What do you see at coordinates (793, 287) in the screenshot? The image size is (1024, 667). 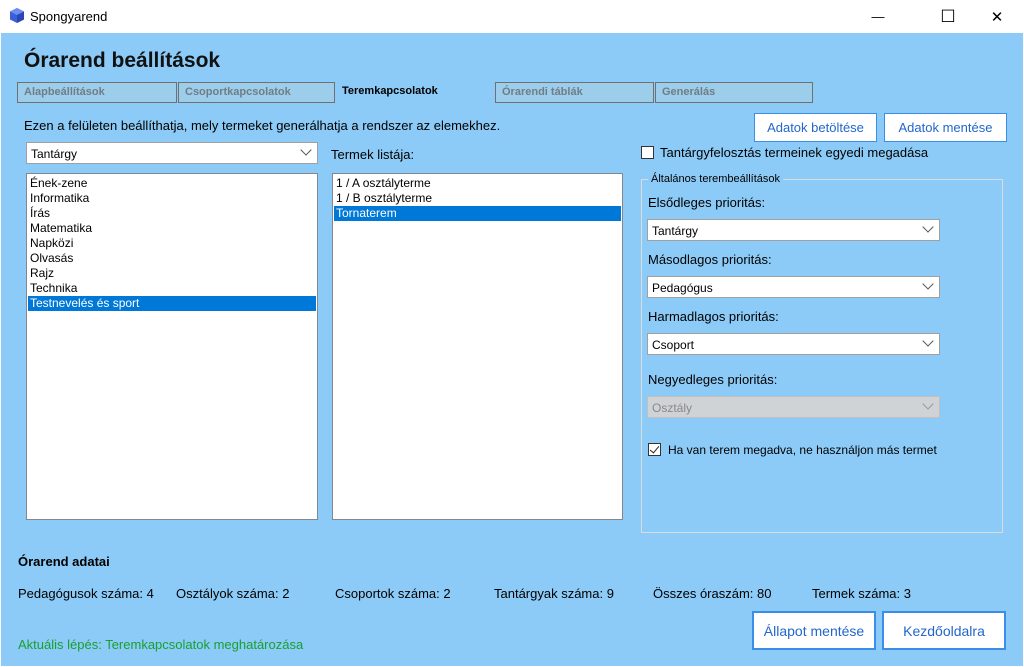 I see `secondary-priority-select: Pedagógus` at bounding box center [793, 287].